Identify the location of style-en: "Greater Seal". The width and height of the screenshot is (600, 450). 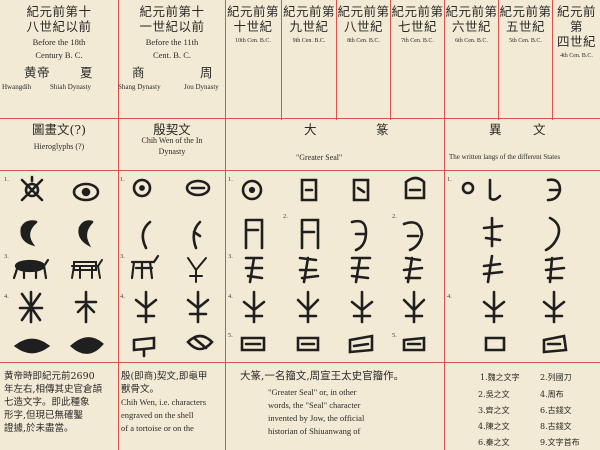
(319, 157).